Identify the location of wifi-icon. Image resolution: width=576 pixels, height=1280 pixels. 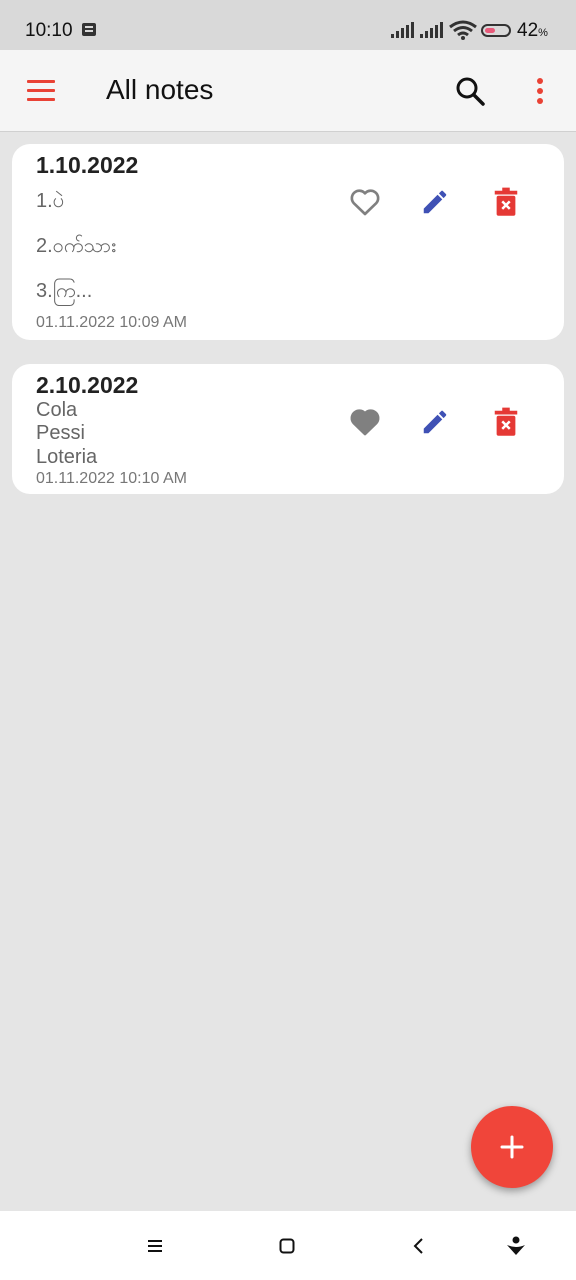
(463, 30).